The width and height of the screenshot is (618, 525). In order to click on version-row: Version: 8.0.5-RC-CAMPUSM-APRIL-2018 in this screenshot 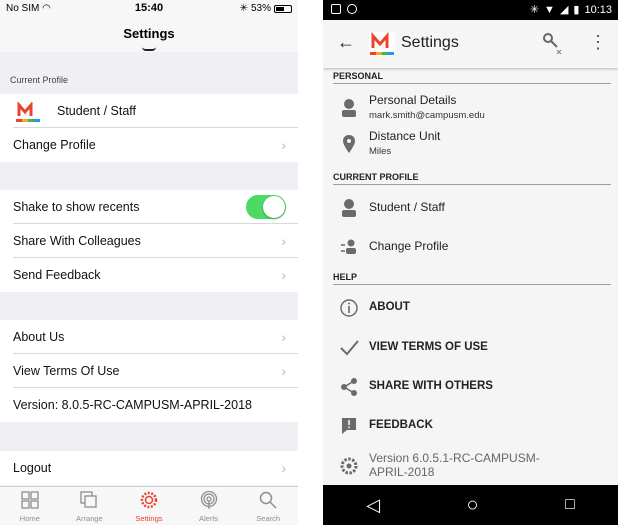, I will do `click(149, 405)`.